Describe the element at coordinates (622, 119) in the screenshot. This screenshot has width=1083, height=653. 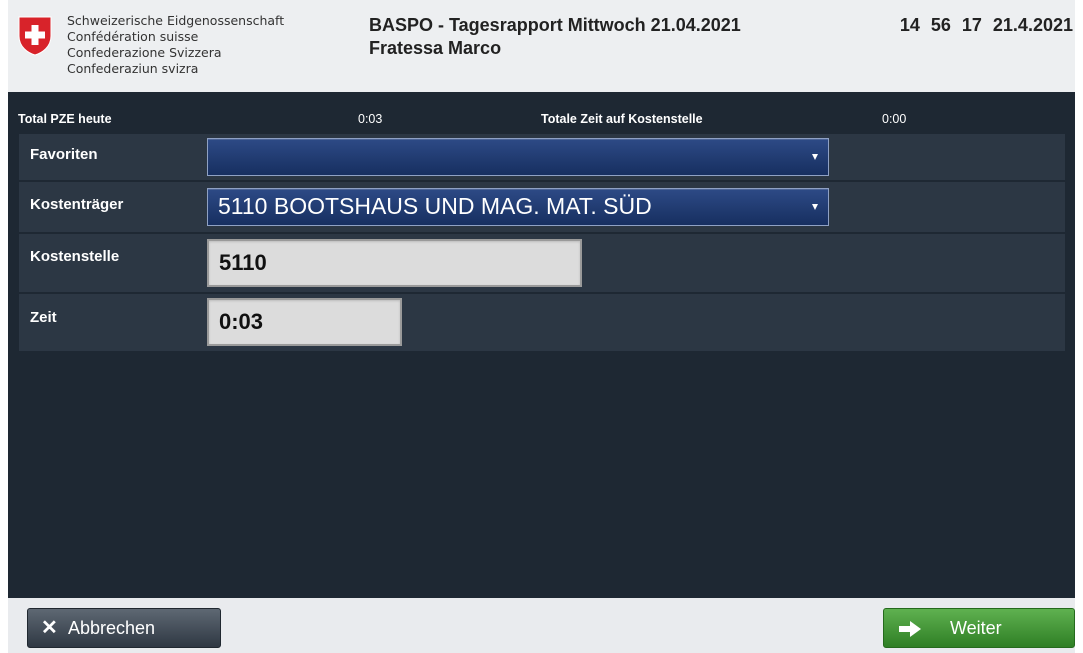
I see `cost-center-time-label: Totale Zeit auf Kostenstelle` at that location.